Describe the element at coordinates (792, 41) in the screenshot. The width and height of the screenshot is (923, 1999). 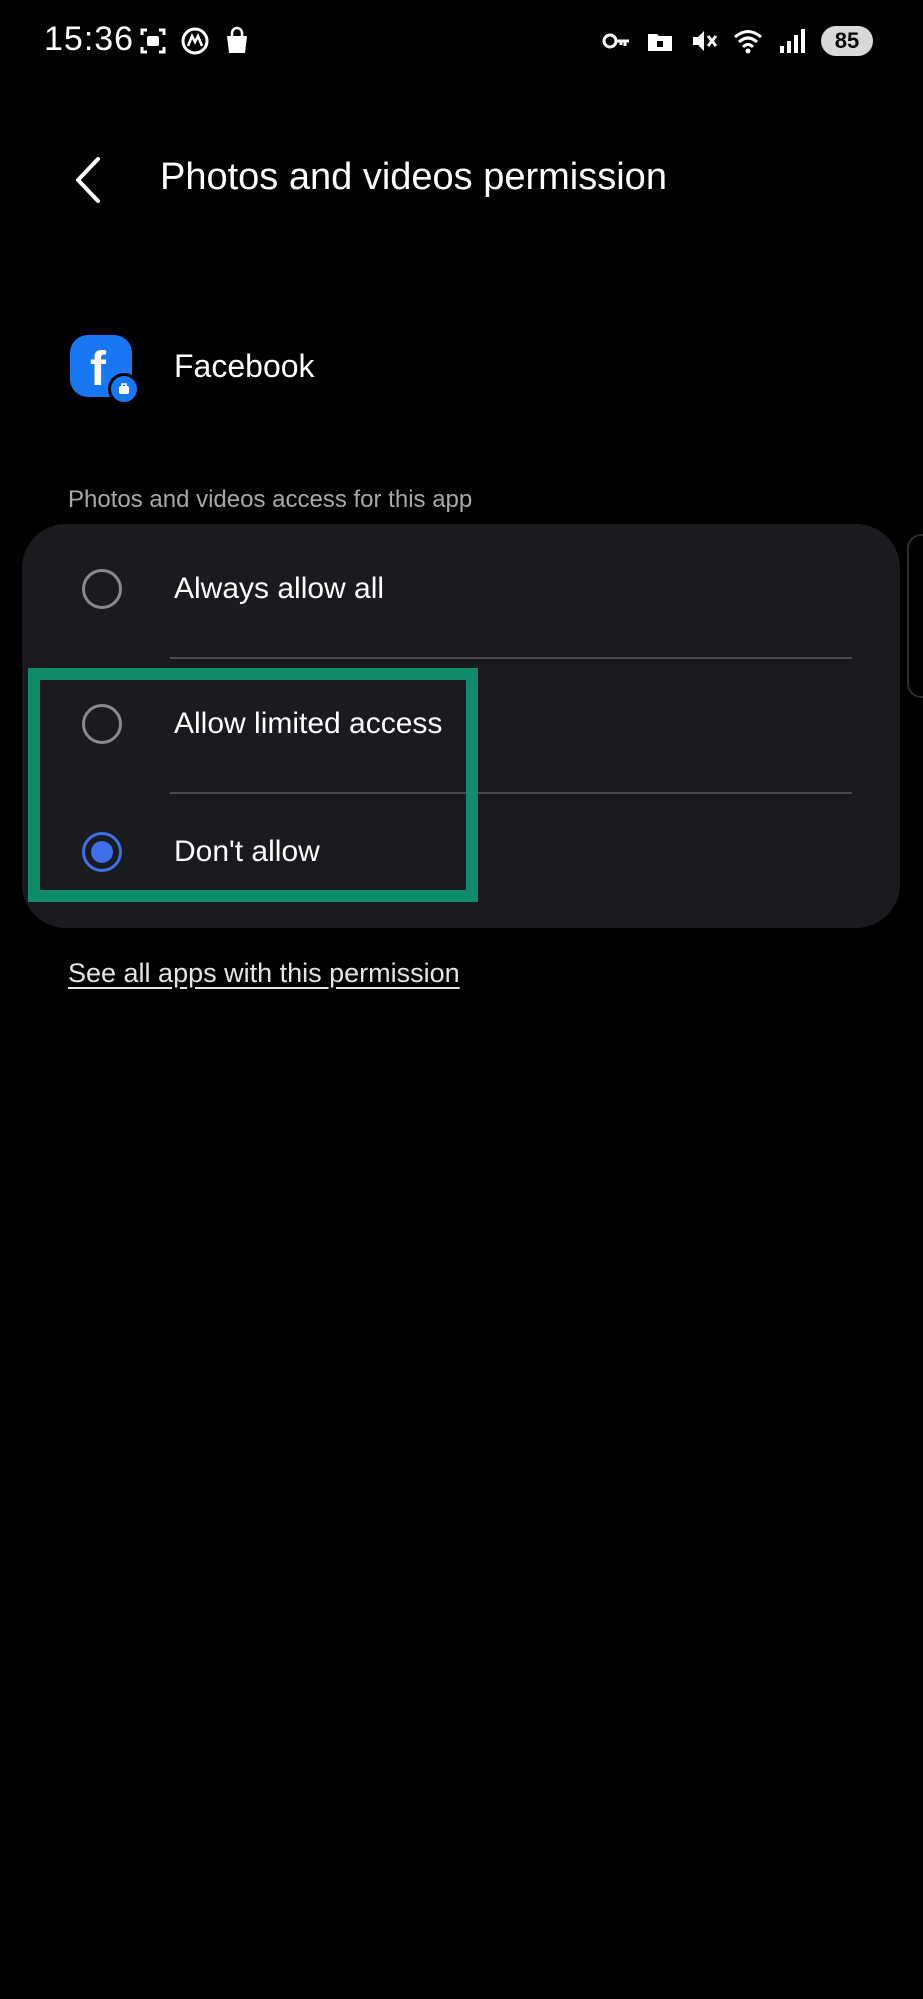
I see `signal-icon` at that location.